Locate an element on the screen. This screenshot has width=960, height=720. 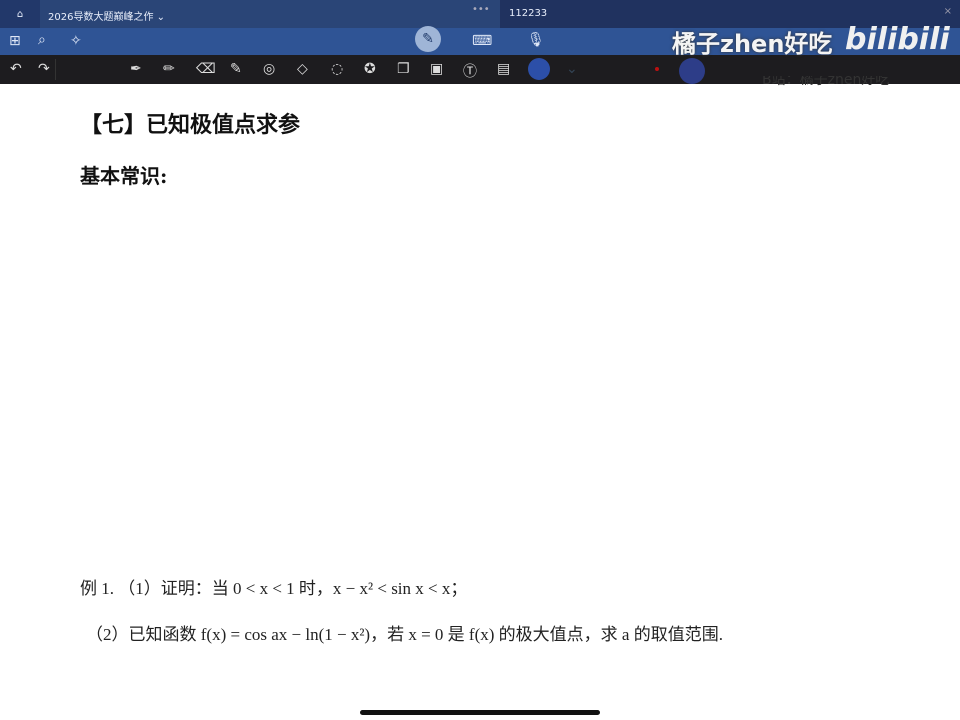
lasso-icon: ◌ is located at coordinates (337, 69).